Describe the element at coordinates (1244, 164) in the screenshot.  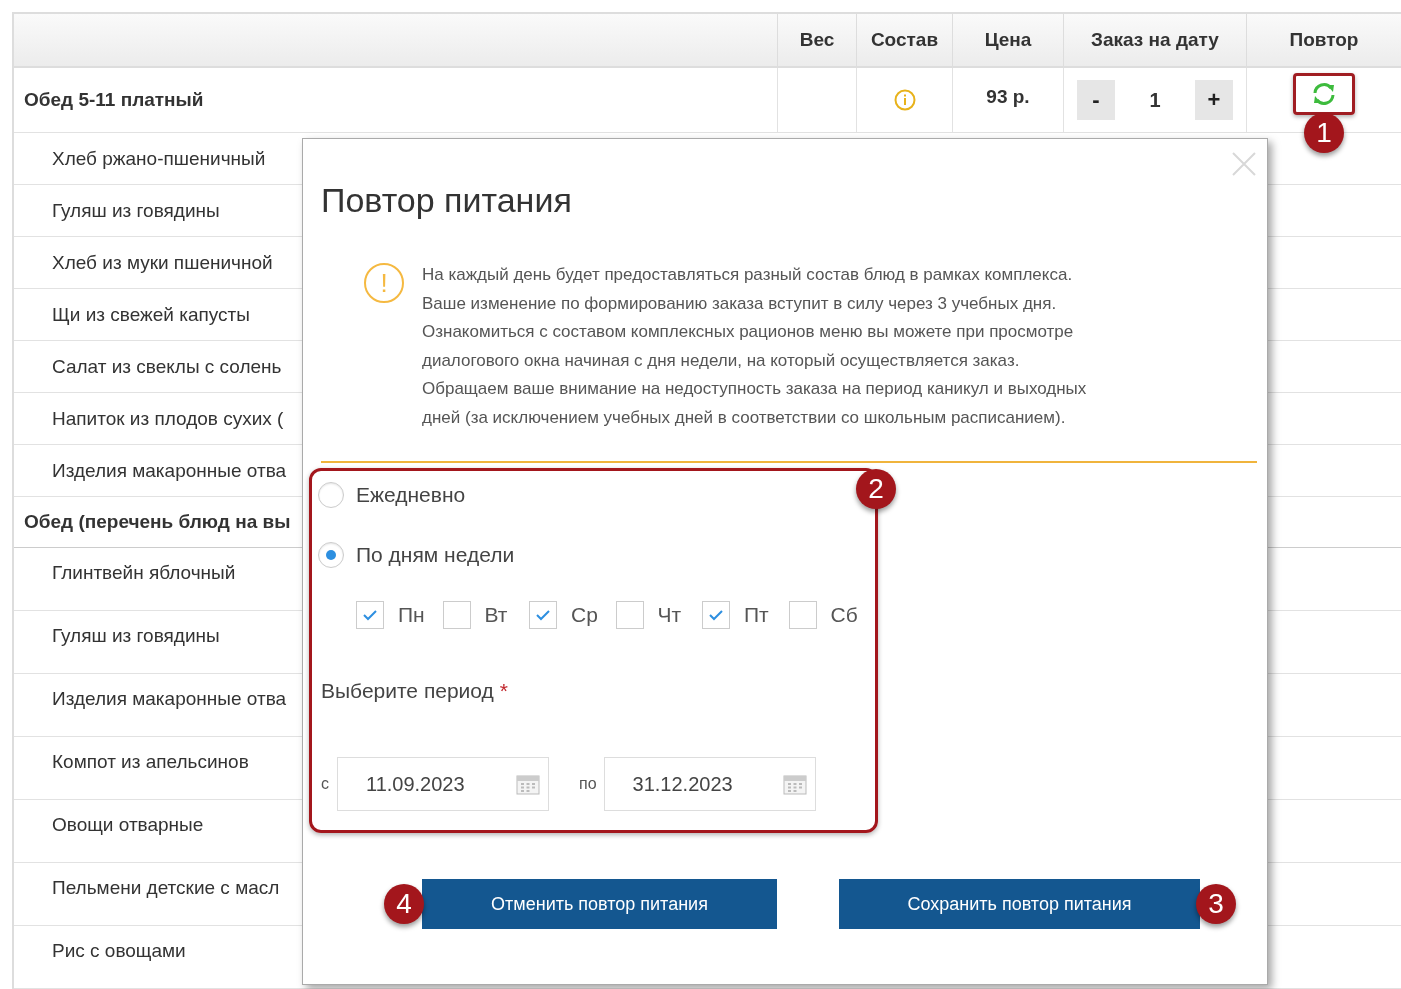
I see `close-icon` at that location.